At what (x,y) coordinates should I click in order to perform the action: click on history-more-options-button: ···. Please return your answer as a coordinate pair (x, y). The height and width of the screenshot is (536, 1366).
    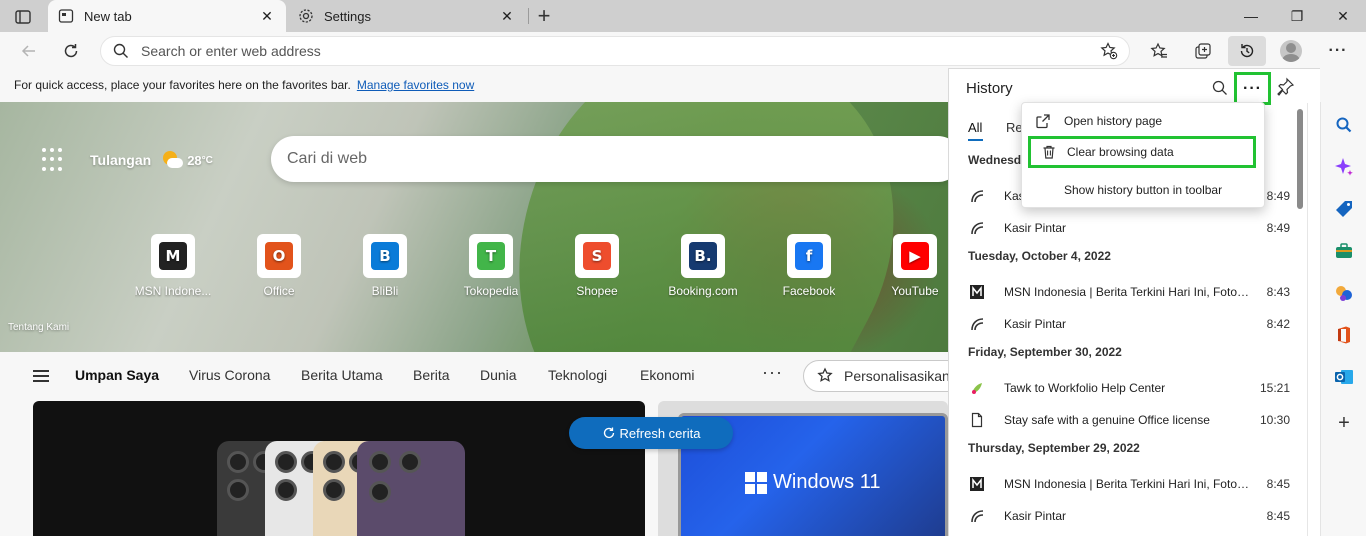
    Looking at the image, I should click on (1252, 88).